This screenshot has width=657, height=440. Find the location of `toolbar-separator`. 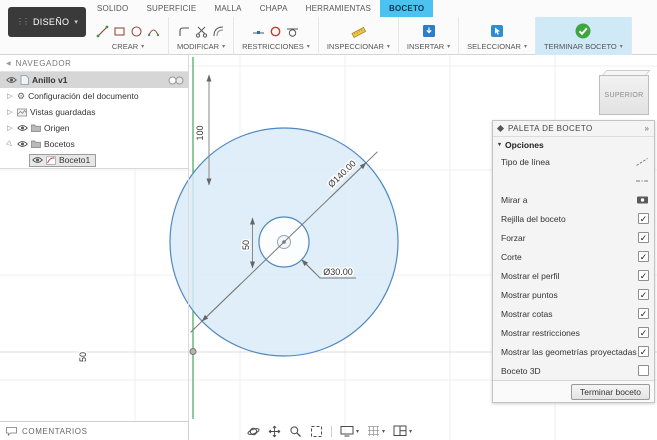

toolbar-separator is located at coordinates (331, 431).